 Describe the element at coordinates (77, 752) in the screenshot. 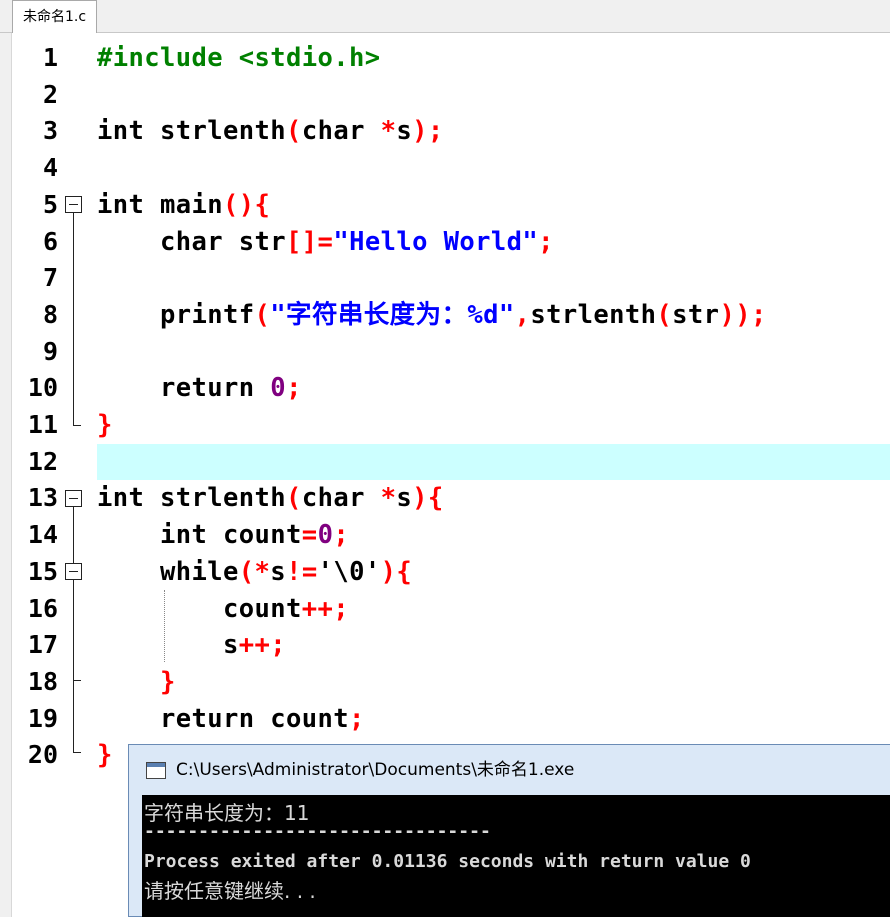

I see `fold-end-strlenth` at that location.